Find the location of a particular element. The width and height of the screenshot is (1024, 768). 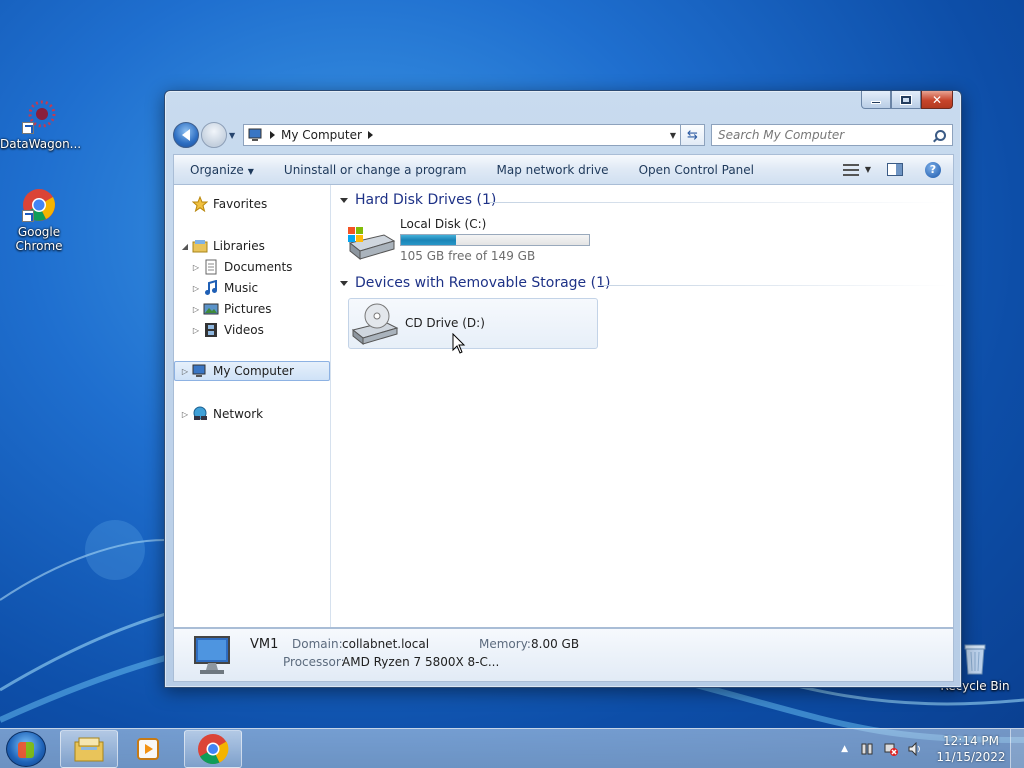

clock-date: 11/15/2022 is located at coordinates (971, 757).